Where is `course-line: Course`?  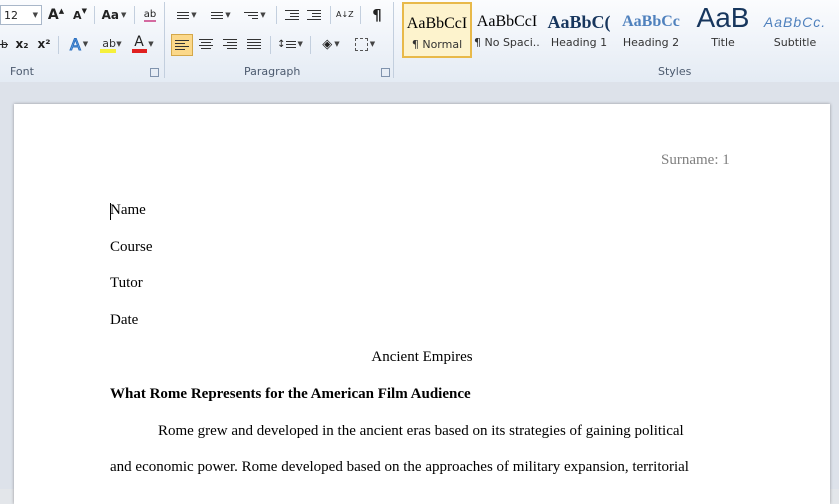 course-line: Course is located at coordinates (131, 247).